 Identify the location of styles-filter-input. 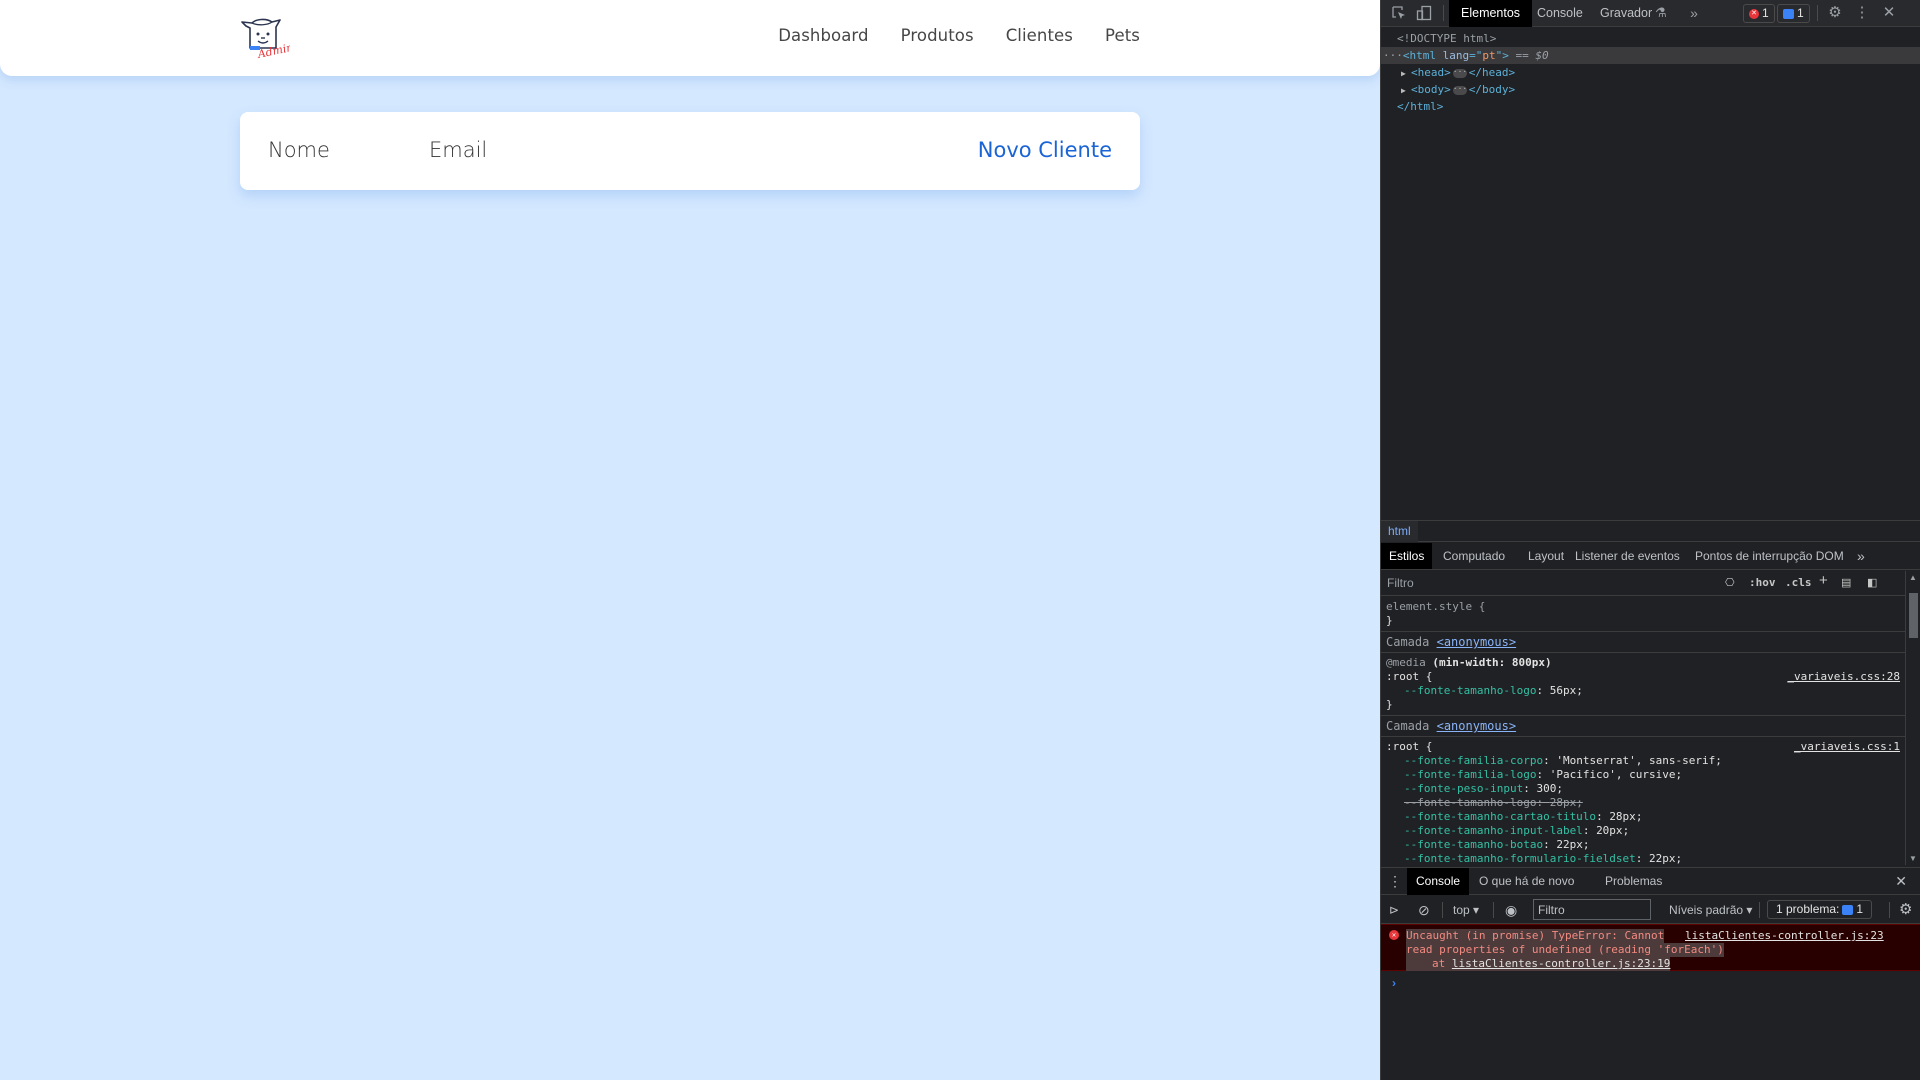
(1542, 583).